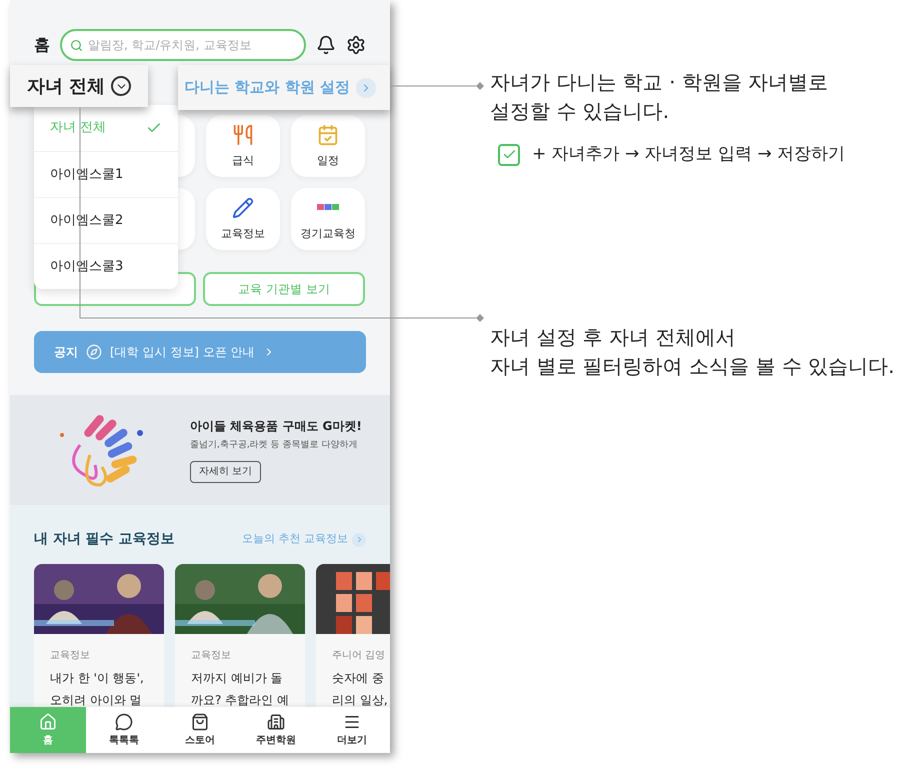  I want to click on menu-tile: 일정, so click(328, 146).